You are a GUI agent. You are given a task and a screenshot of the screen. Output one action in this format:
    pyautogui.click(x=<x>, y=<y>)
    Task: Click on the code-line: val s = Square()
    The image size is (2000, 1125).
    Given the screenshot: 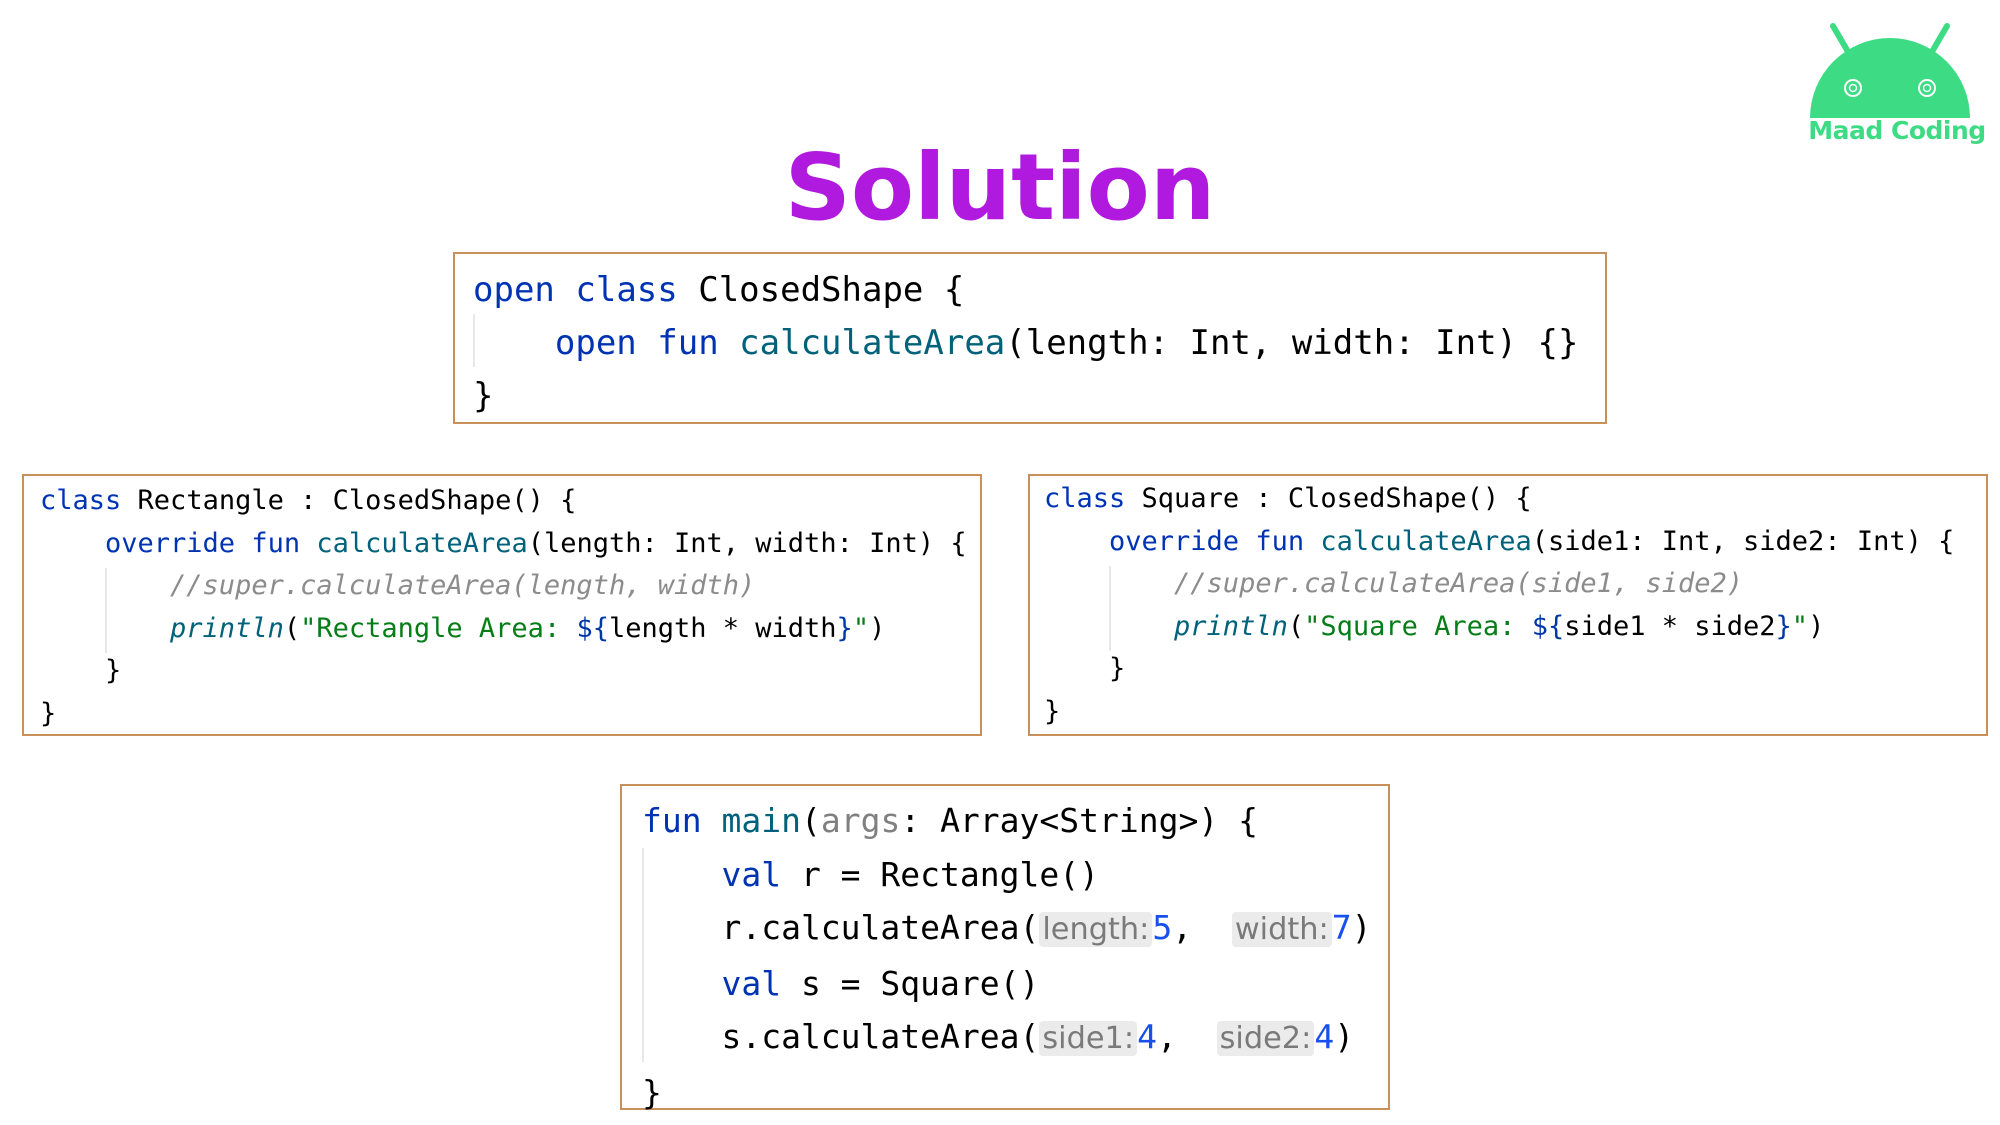 What is the action you would take?
    pyautogui.click(x=841, y=983)
    